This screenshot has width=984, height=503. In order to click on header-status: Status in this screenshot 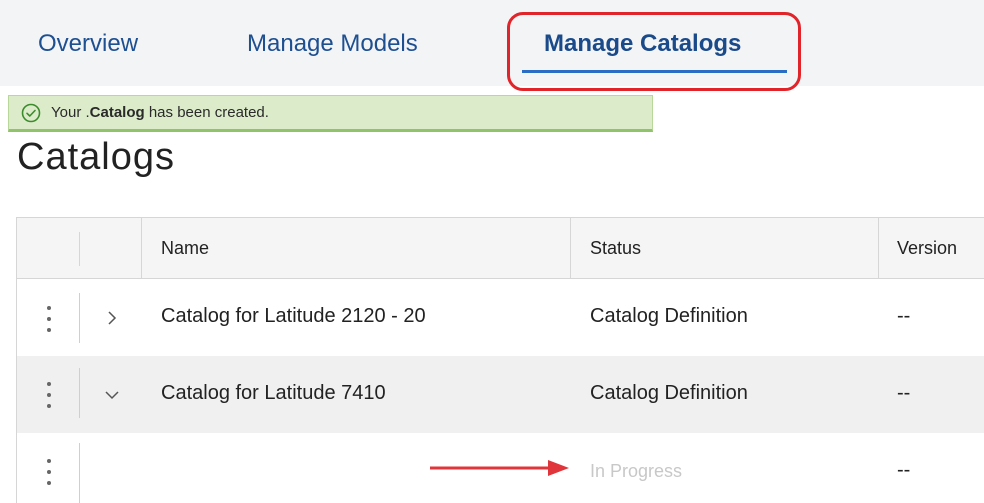, I will do `click(615, 248)`.